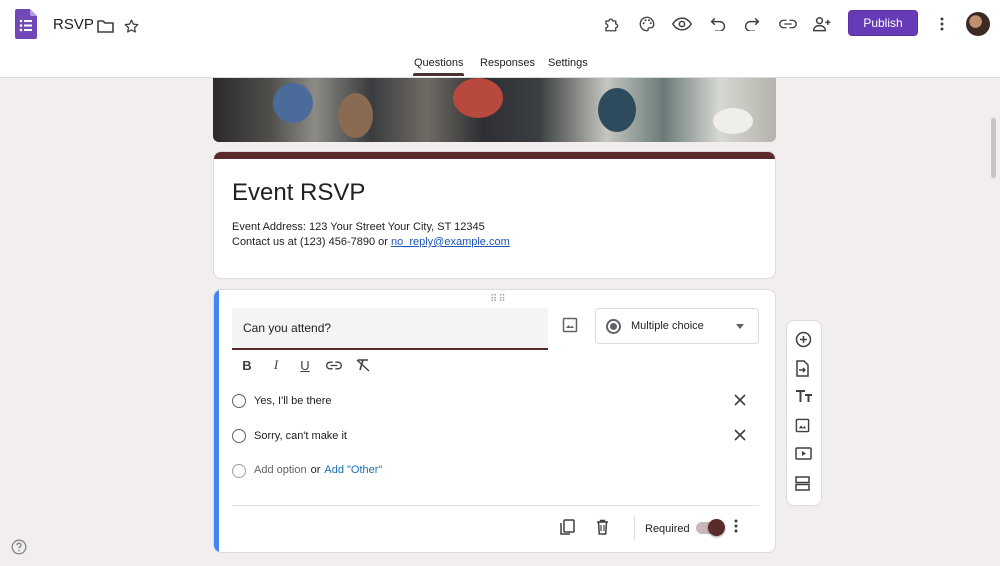 This screenshot has width=1000, height=566. I want to click on tab-settings: Settings, so click(568, 63).